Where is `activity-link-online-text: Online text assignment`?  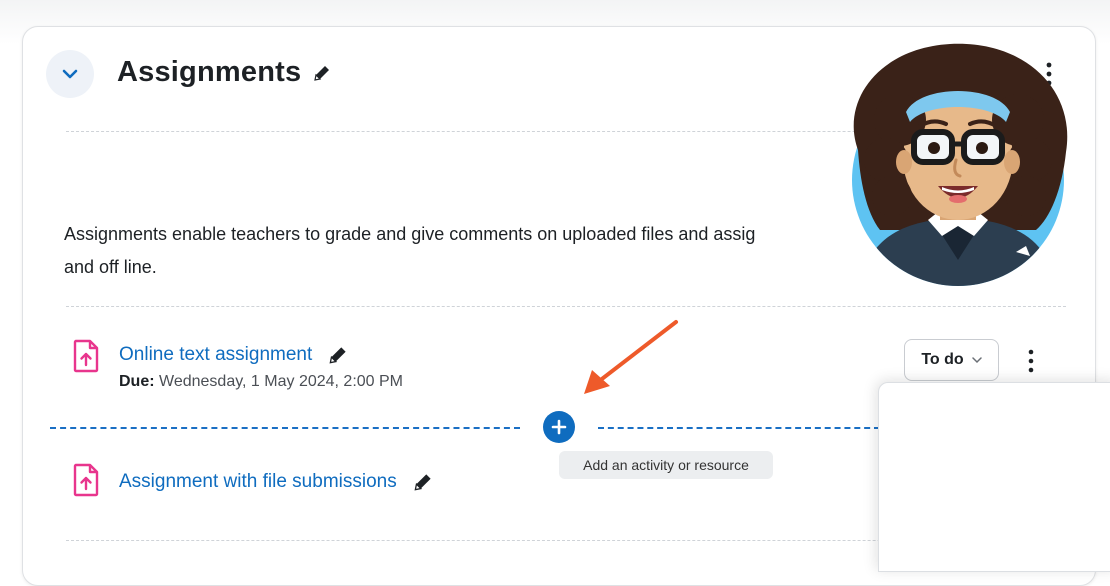 activity-link-online-text: Online text assignment is located at coordinates (234, 355).